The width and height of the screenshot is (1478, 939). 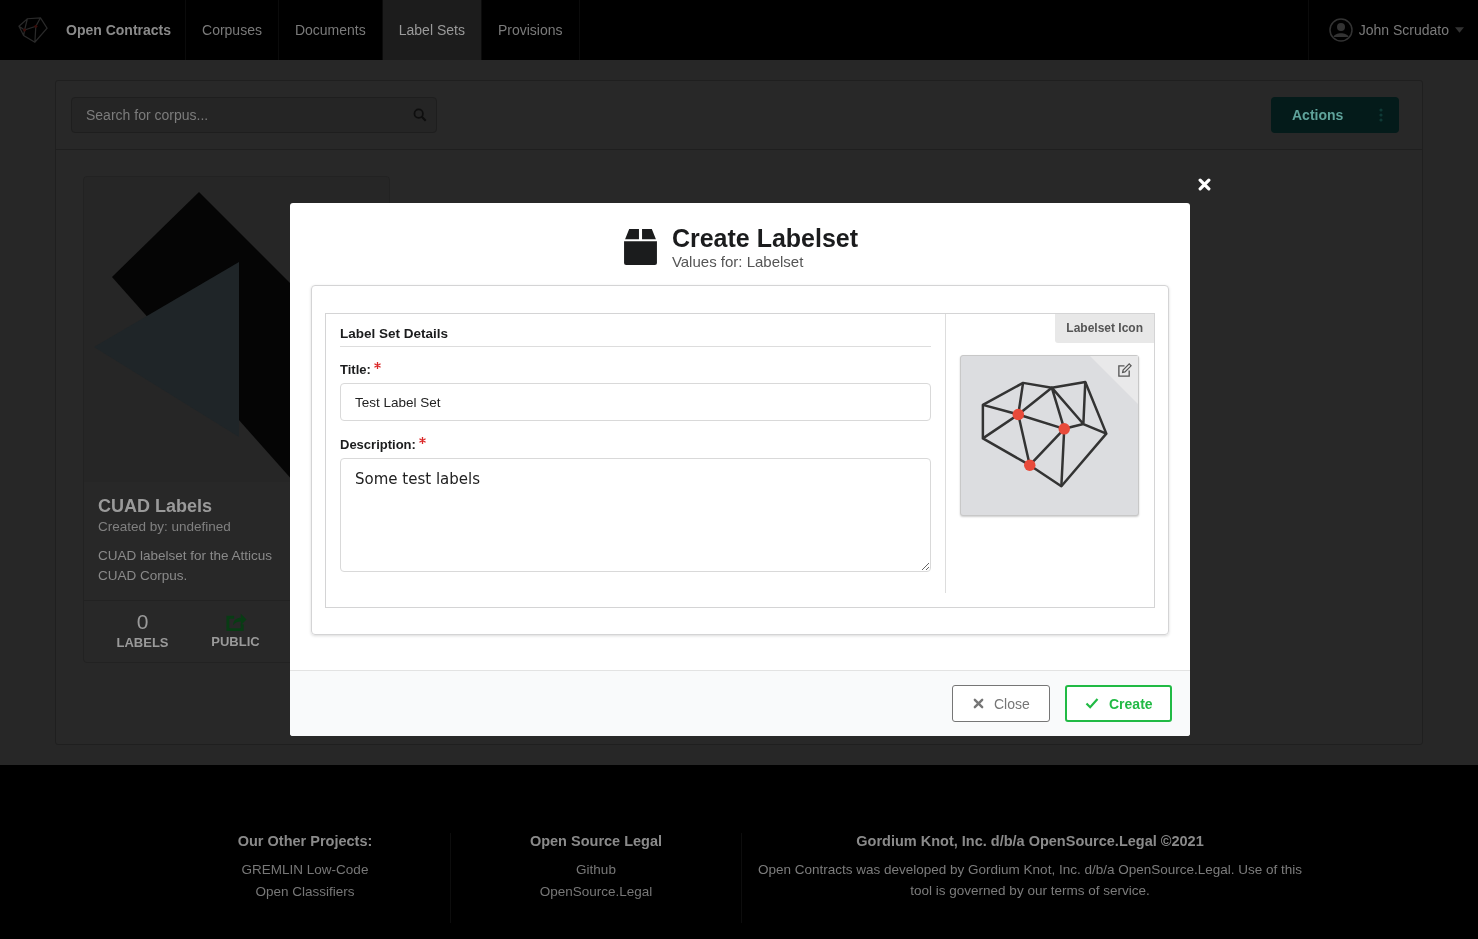 I want to click on footer-heading: Our Other Projects:, so click(x=305, y=841).